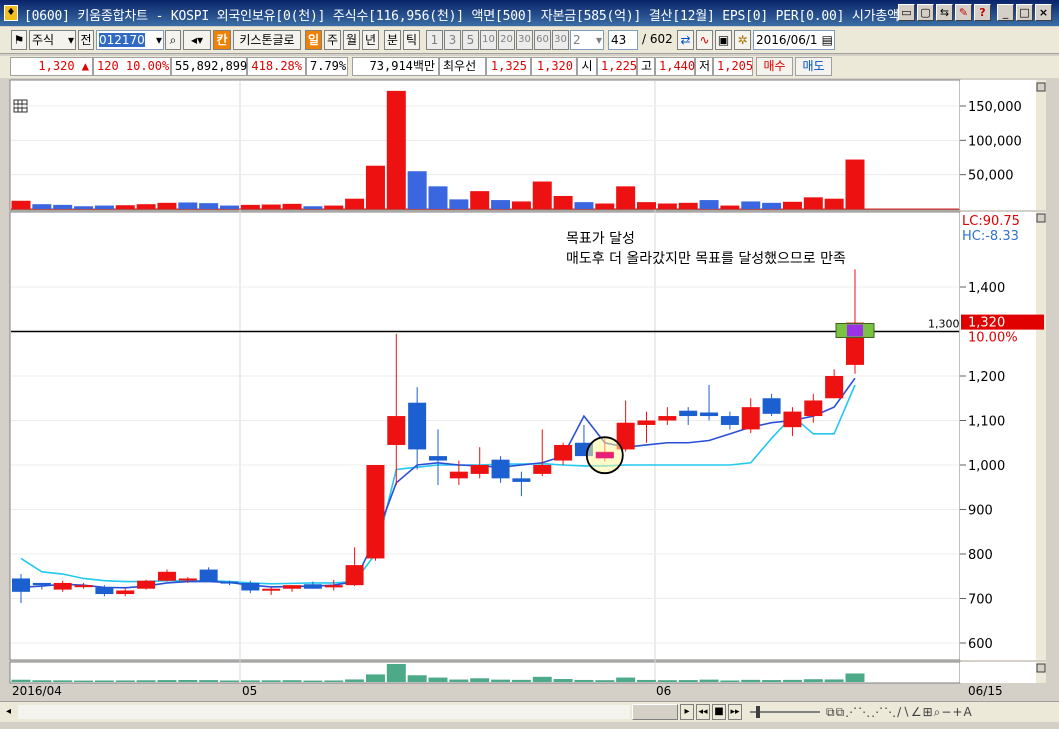 This screenshot has width=1059, height=729. I want to click on last-price-pct: 10.00%, so click(993, 338).